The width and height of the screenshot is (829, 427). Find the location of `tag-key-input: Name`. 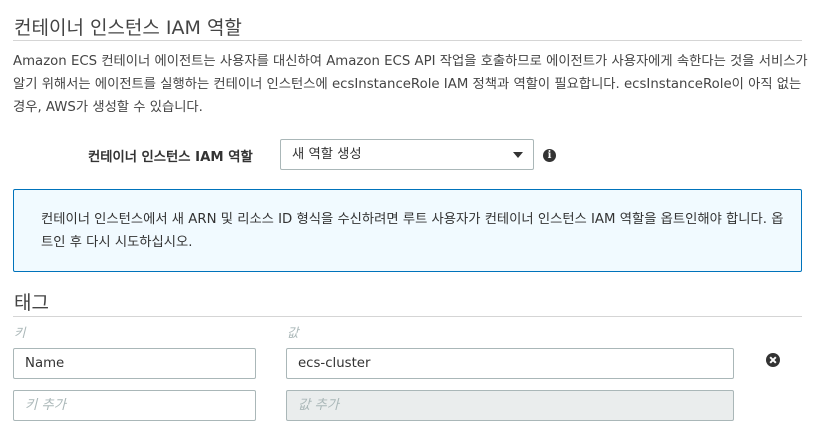

tag-key-input: Name is located at coordinates (134, 363).